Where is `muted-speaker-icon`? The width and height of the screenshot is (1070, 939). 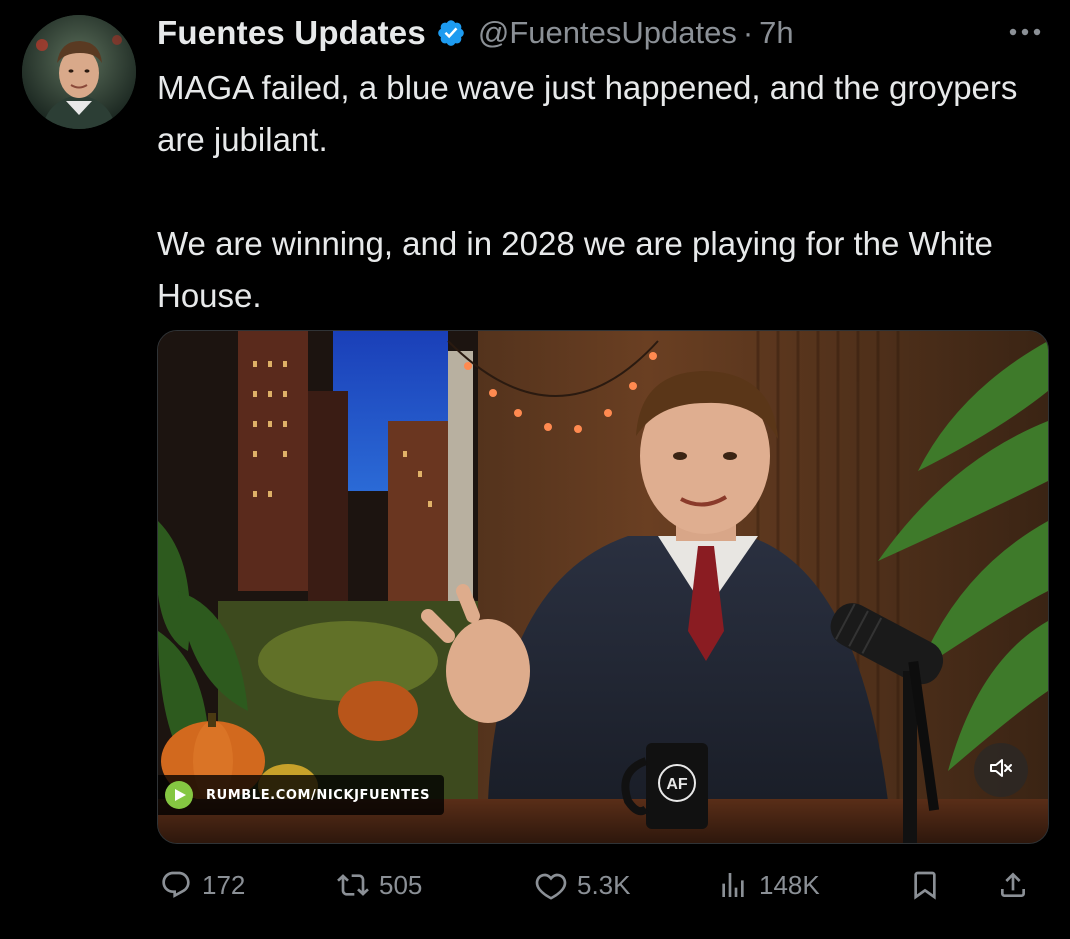
muted-speaker-icon is located at coordinates (1001, 770).